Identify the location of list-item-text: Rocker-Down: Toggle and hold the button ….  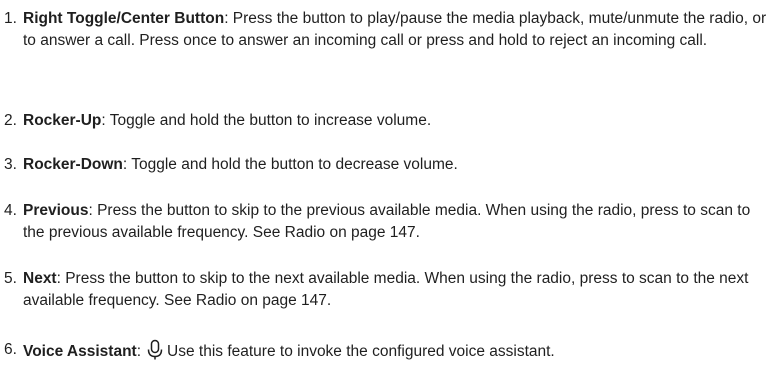
(398, 165).